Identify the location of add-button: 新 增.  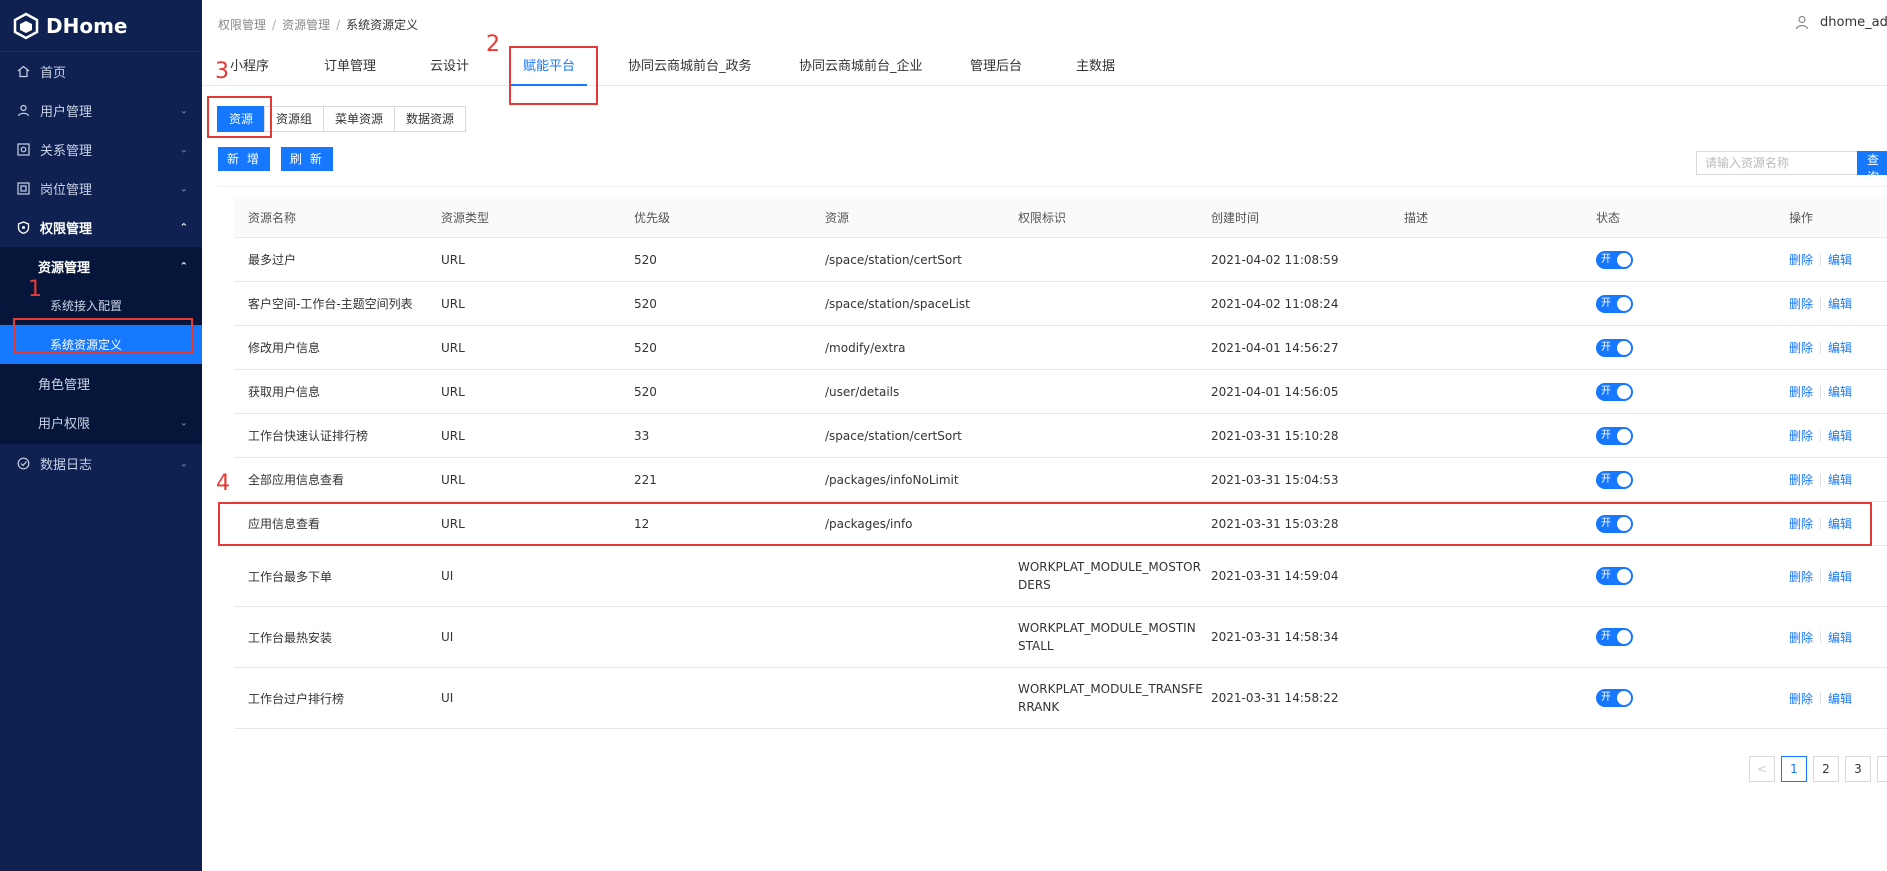
(244, 159).